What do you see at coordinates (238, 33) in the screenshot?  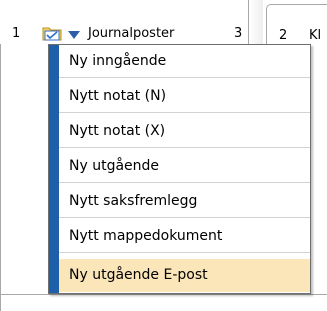 I see `tab-count-badge: 3` at bounding box center [238, 33].